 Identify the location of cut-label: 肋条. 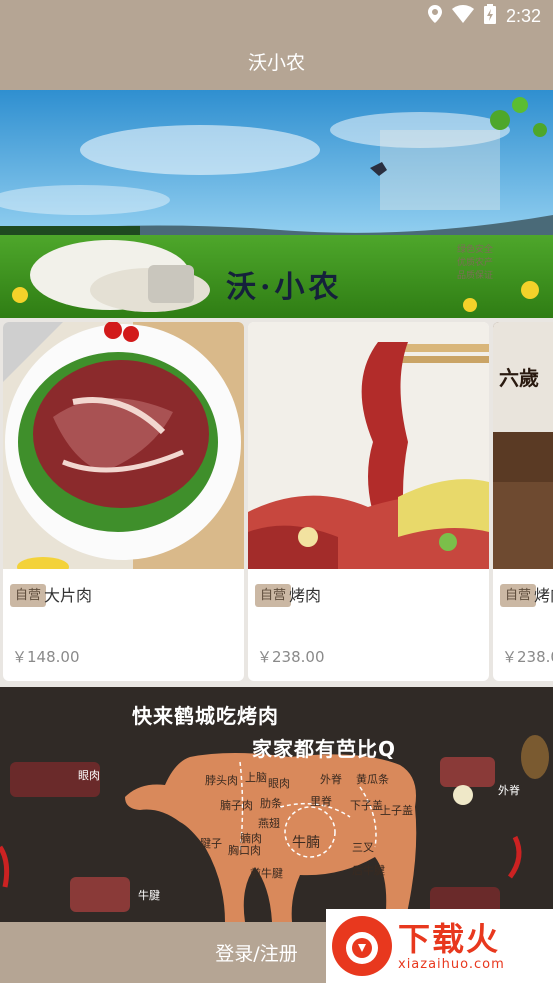
(271, 803).